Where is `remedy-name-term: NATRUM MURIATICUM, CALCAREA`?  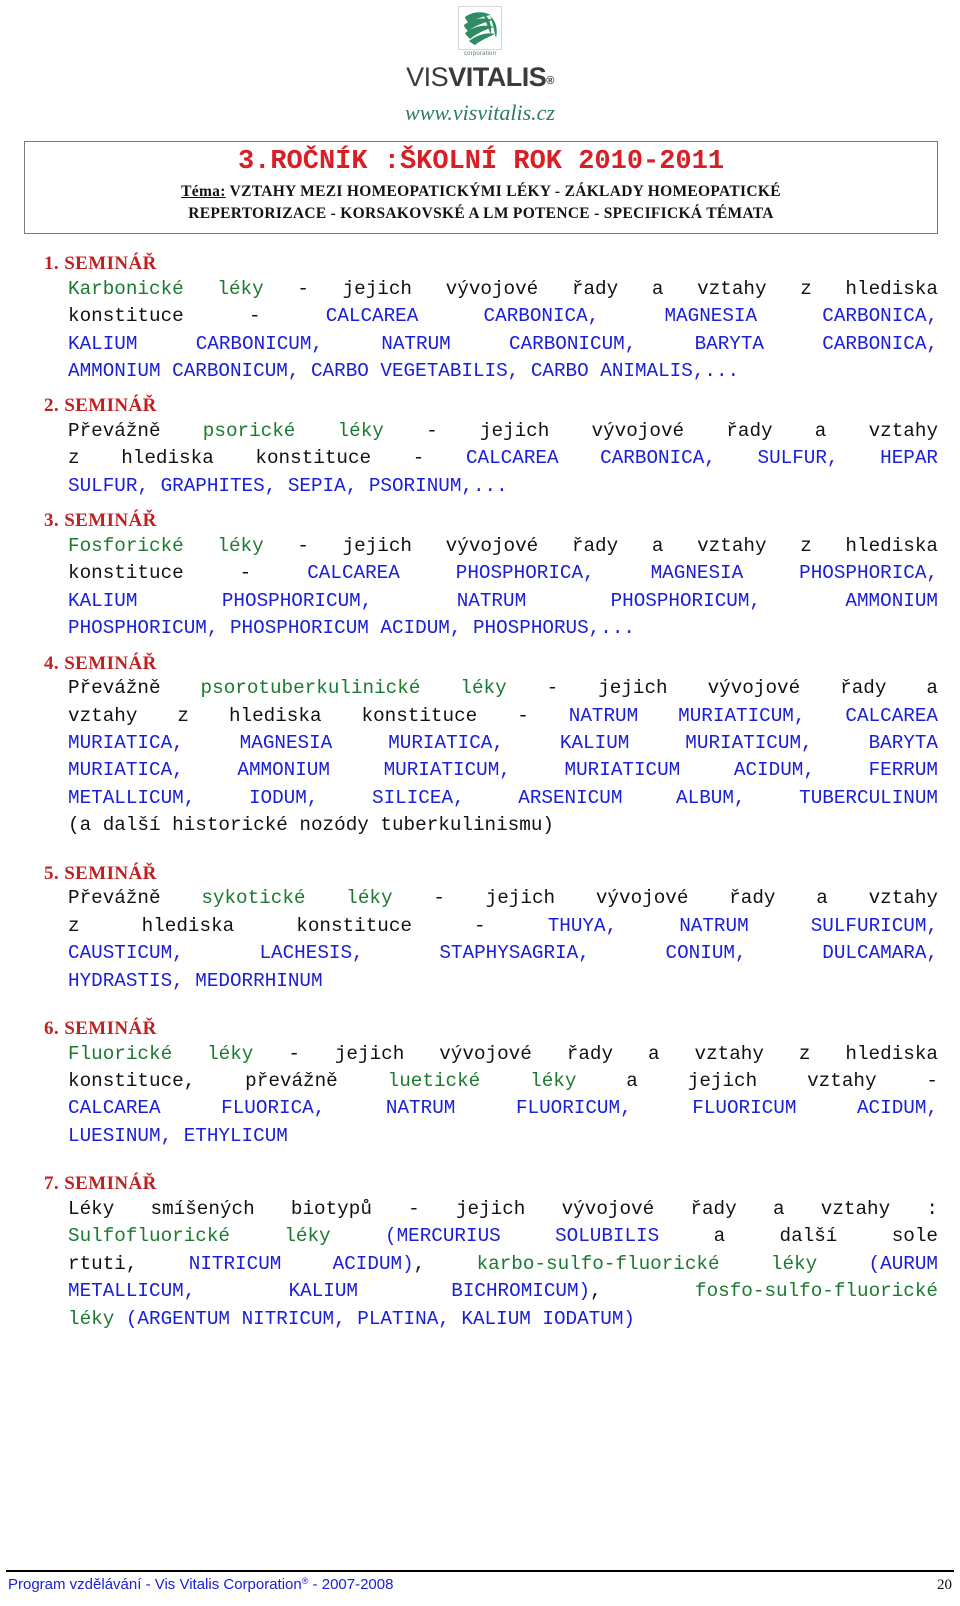
remedy-name-term: NATRUM MURIATICUM, CALCAREA is located at coordinates (753, 715).